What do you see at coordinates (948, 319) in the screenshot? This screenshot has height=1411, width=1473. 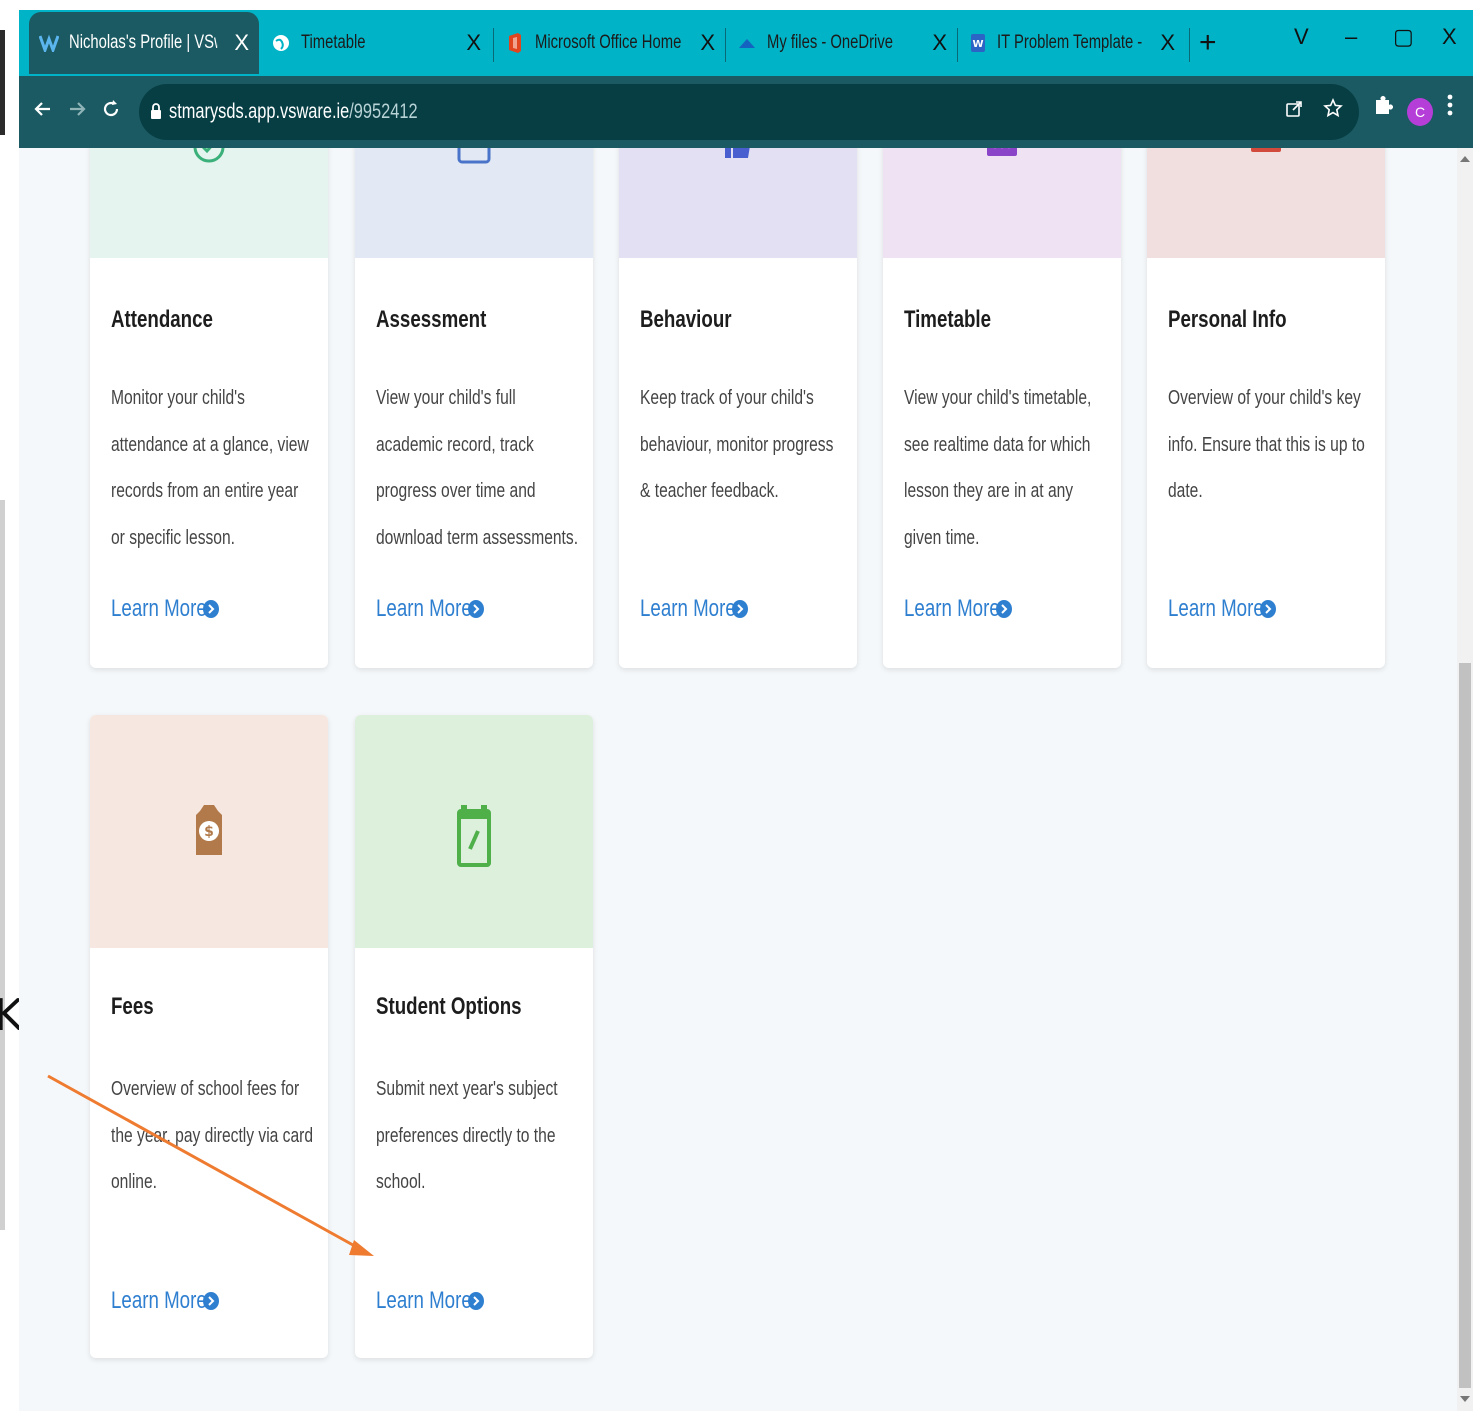 I see `card-title: Timetable` at bounding box center [948, 319].